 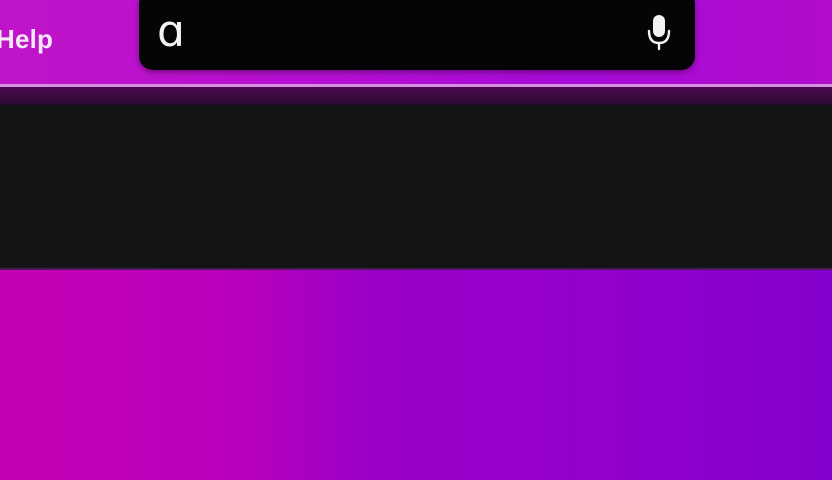 What do you see at coordinates (416, 269) in the screenshot?
I see `results-panel-edge` at bounding box center [416, 269].